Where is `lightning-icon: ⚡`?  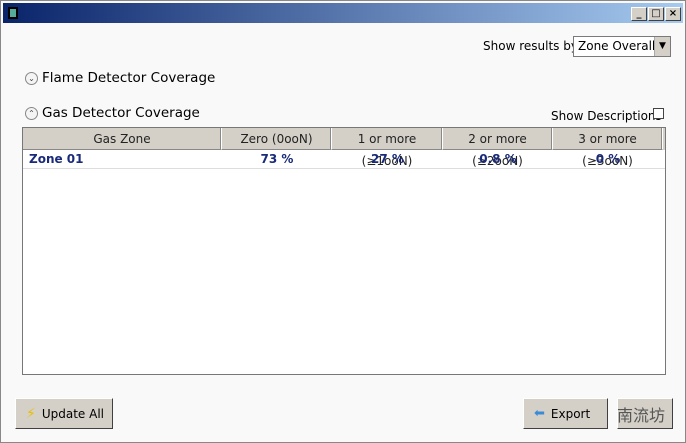 lightning-icon: ⚡ is located at coordinates (31, 413).